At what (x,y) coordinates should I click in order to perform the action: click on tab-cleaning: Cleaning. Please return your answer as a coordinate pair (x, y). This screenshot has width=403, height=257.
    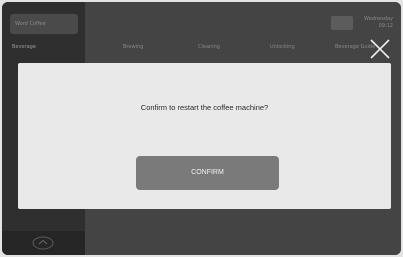
    Looking at the image, I should click on (209, 47).